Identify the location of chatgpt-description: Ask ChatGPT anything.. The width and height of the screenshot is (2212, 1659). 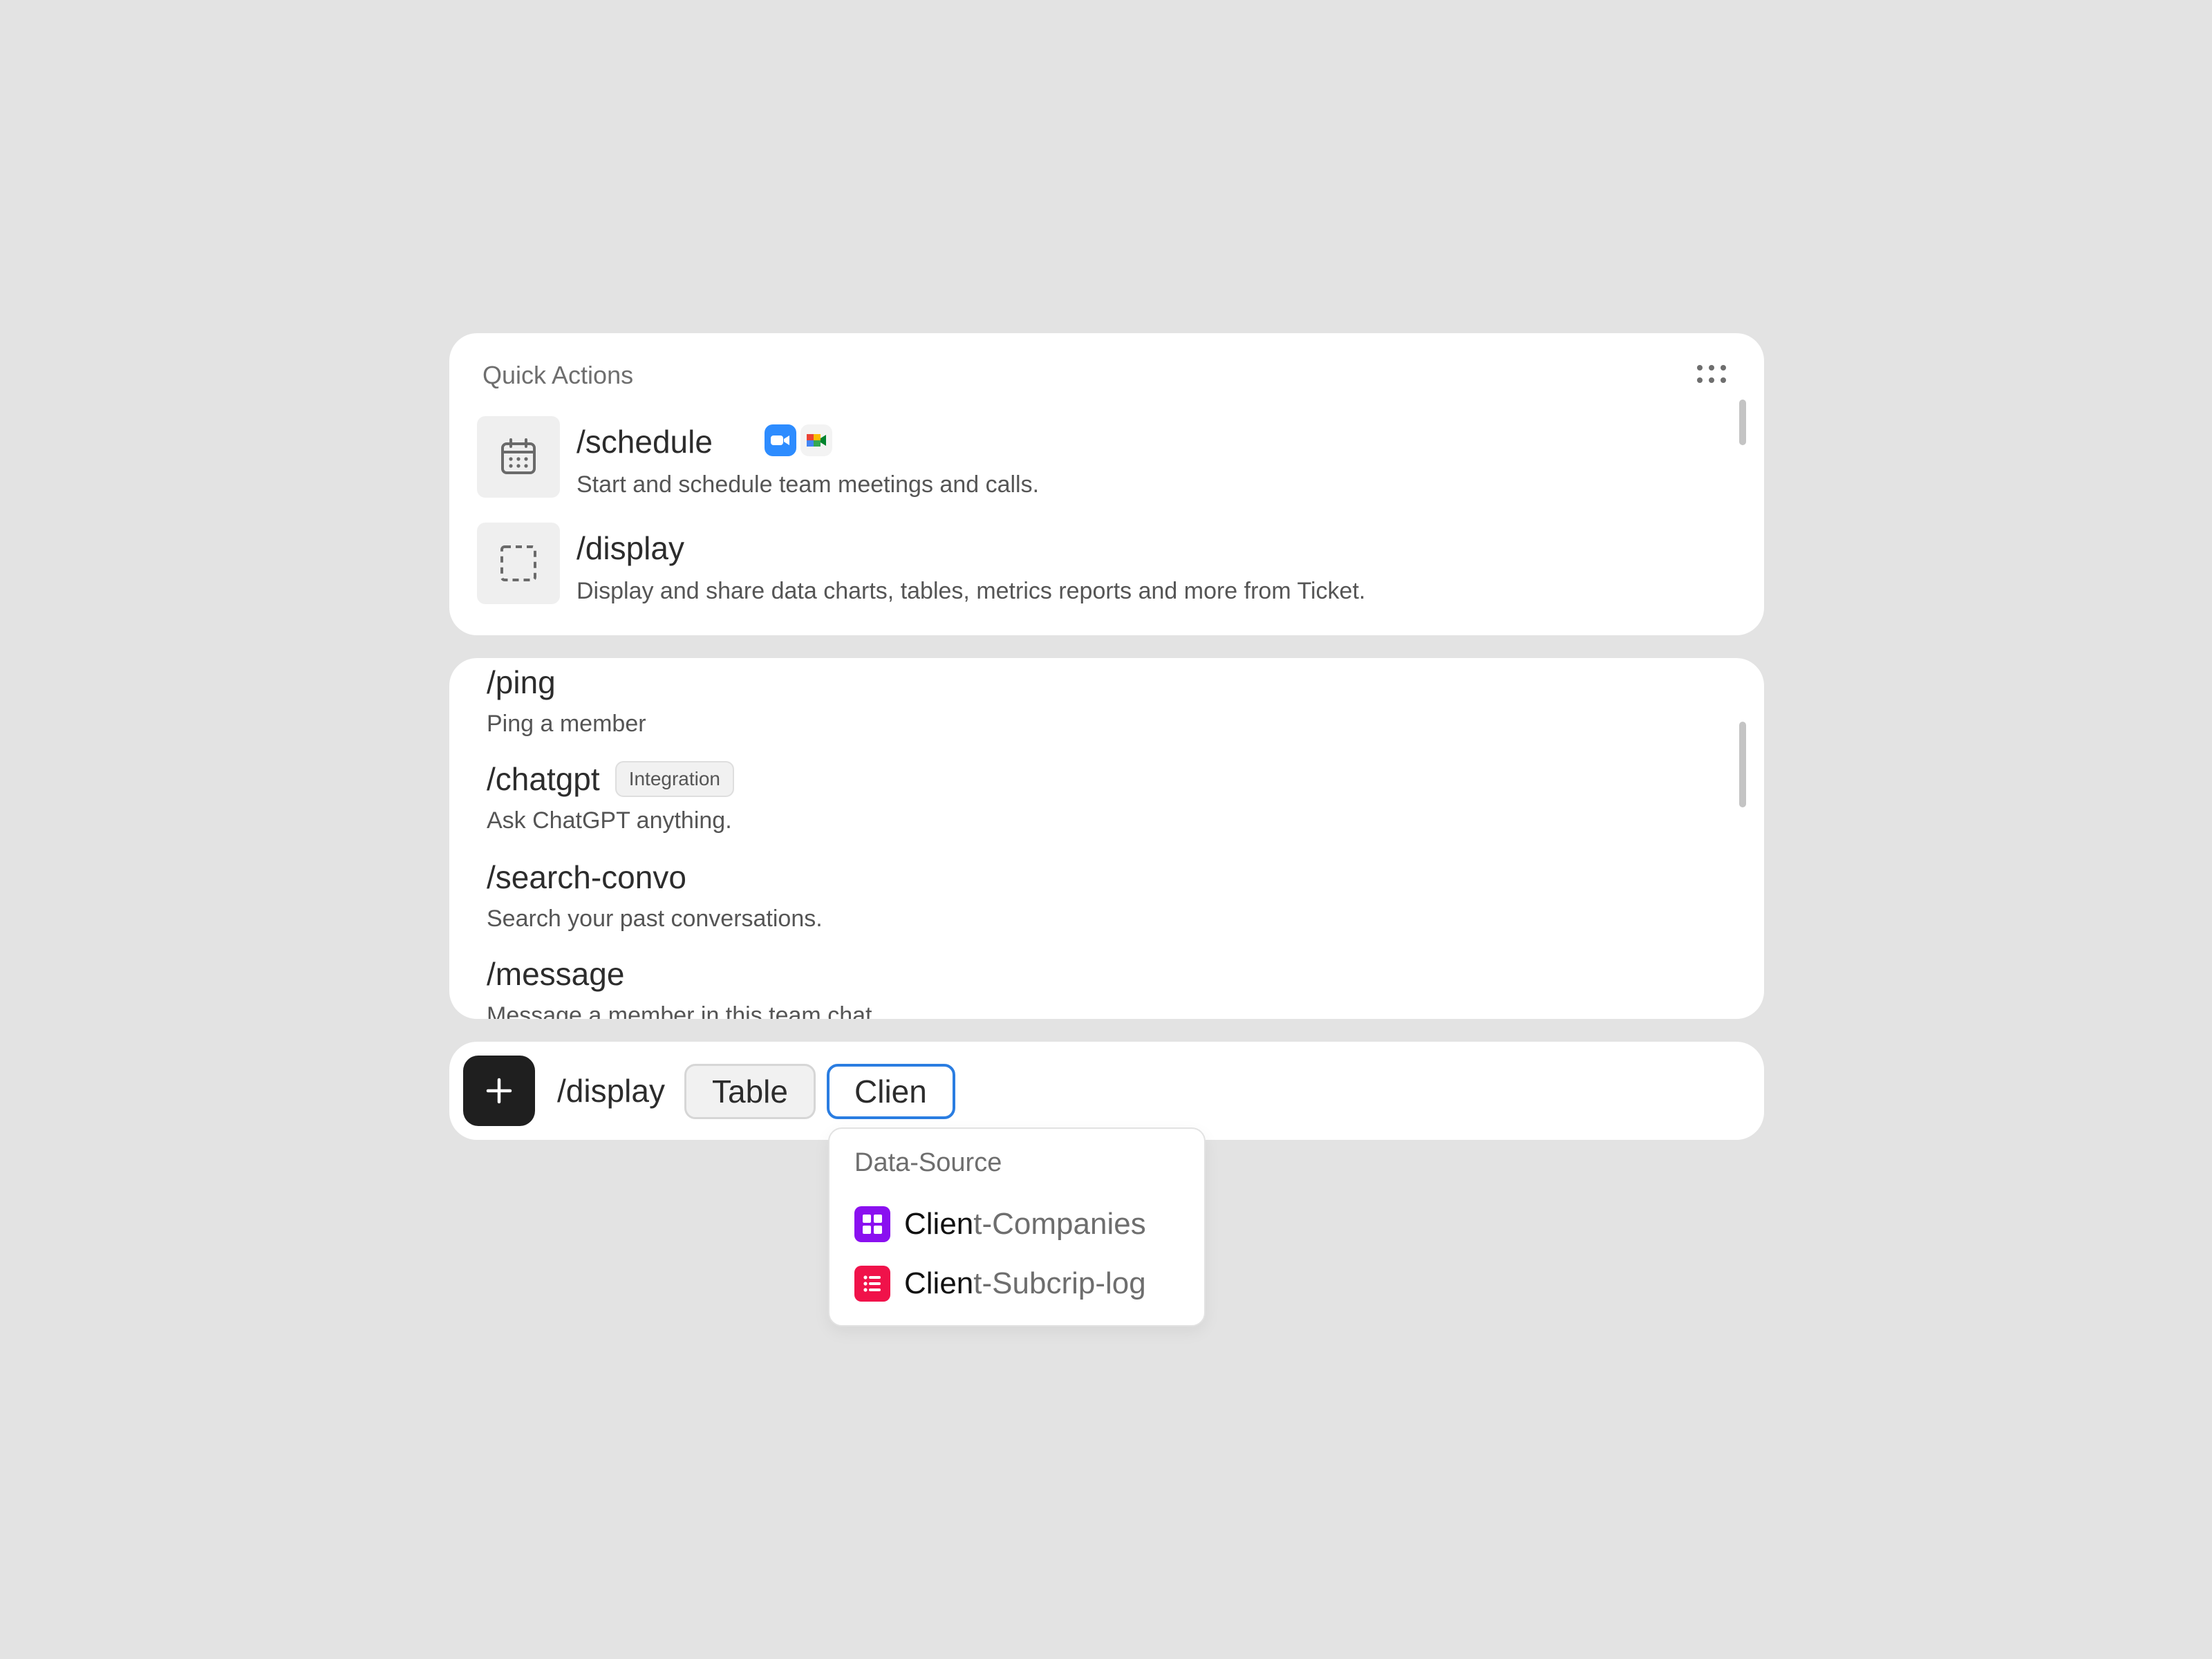
(609, 821).